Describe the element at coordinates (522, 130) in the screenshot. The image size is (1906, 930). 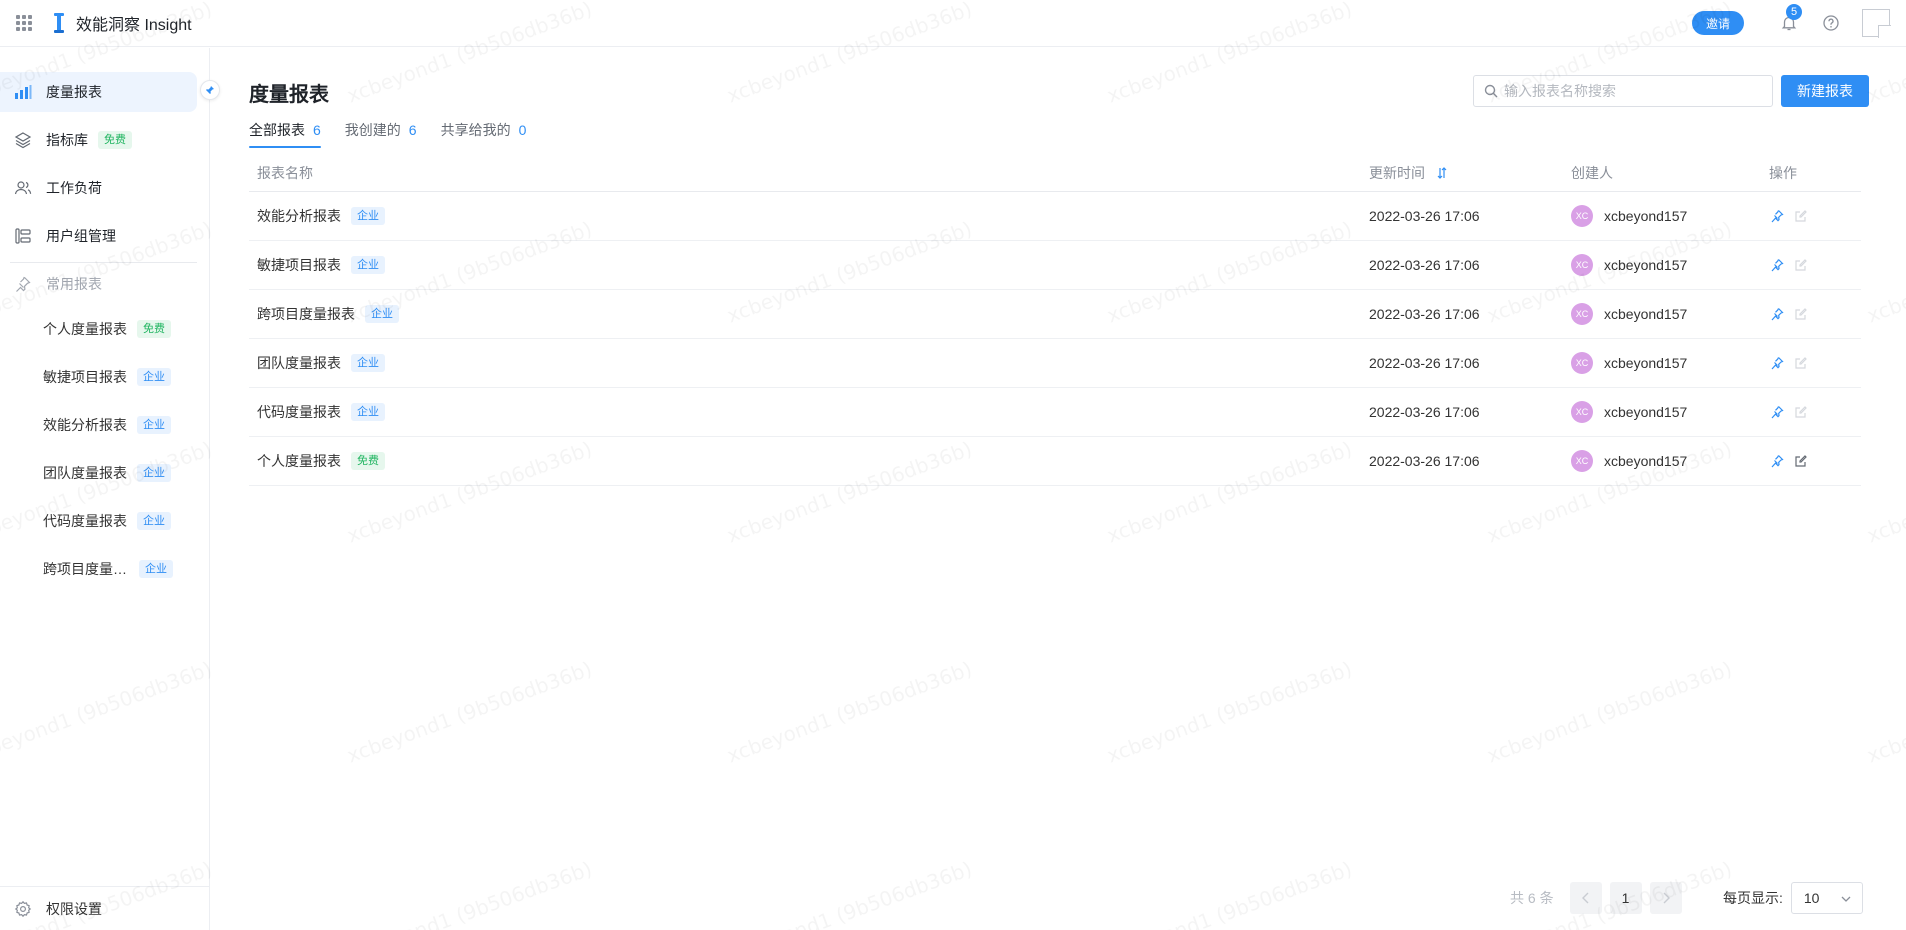
I see `tab-count: 0` at that location.